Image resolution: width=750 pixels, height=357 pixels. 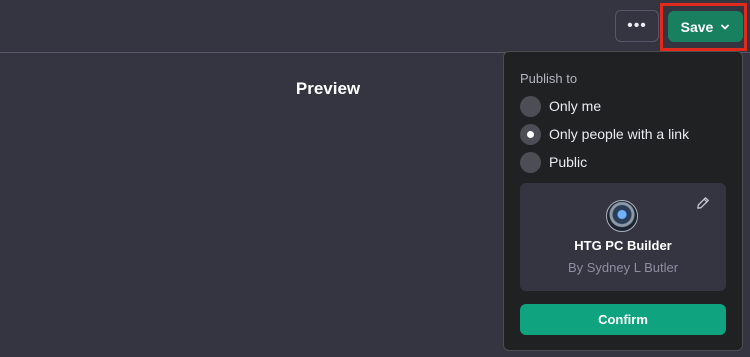 I want to click on gpt-card: HTG PC Builder By Sydney L Butler, so click(x=623, y=237).